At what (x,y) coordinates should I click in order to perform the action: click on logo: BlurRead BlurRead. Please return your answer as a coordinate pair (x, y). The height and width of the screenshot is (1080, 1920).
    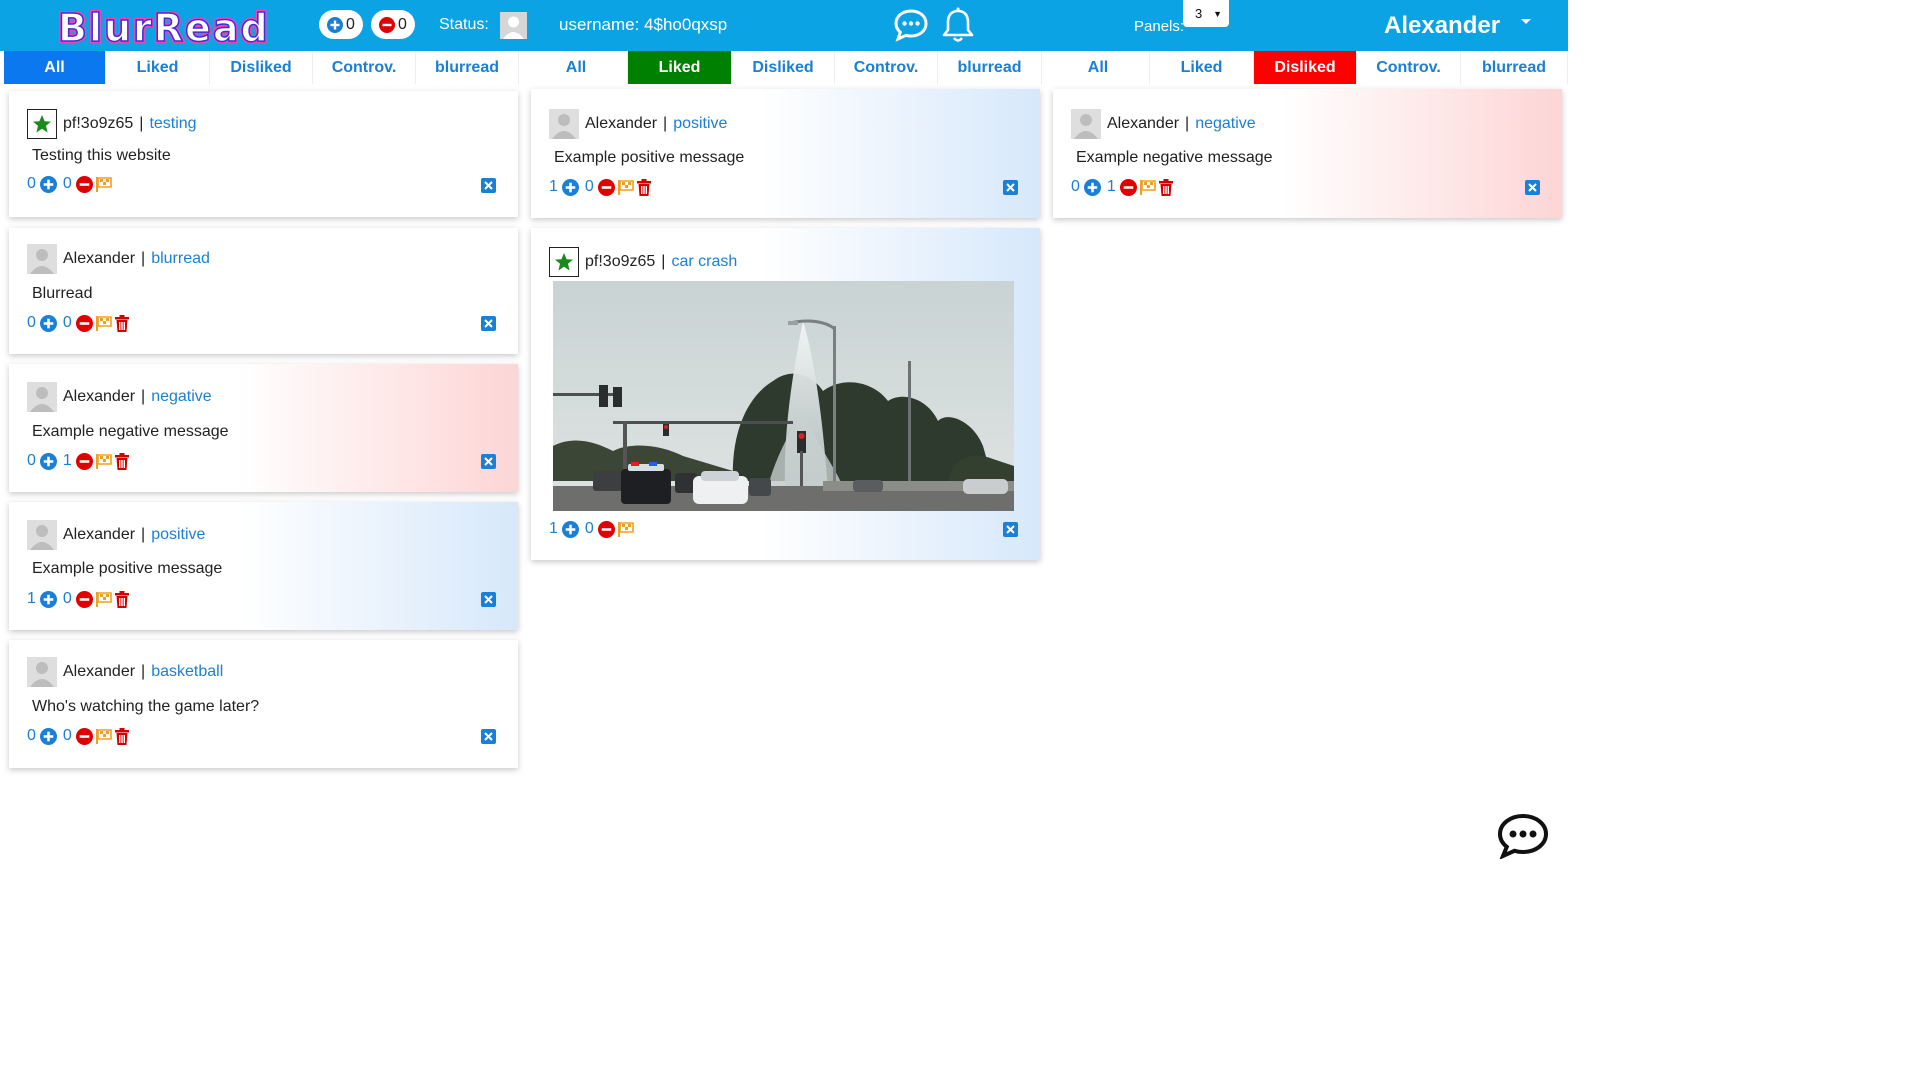
    Looking at the image, I should click on (178, 26).